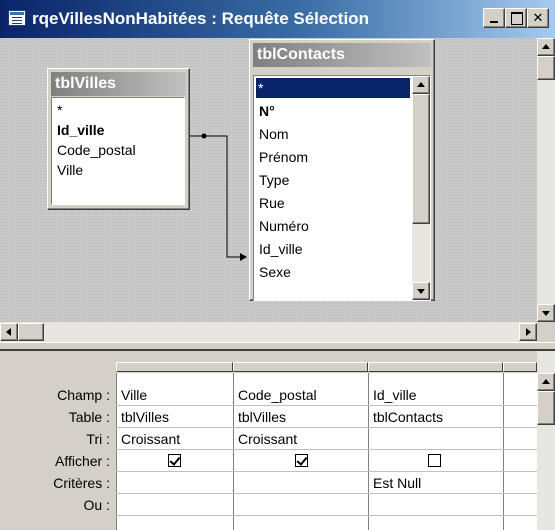 This screenshot has width=555, height=530. Describe the element at coordinates (436, 439) in the screenshot. I see `cell-tri` at that location.